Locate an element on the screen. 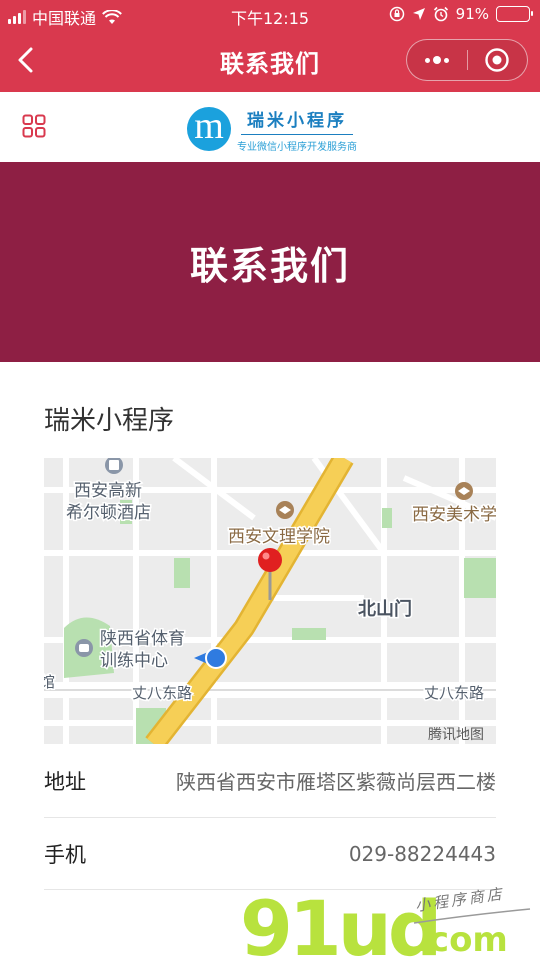 The width and height of the screenshot is (540, 960). target-circle-icon is located at coordinates (497, 60).